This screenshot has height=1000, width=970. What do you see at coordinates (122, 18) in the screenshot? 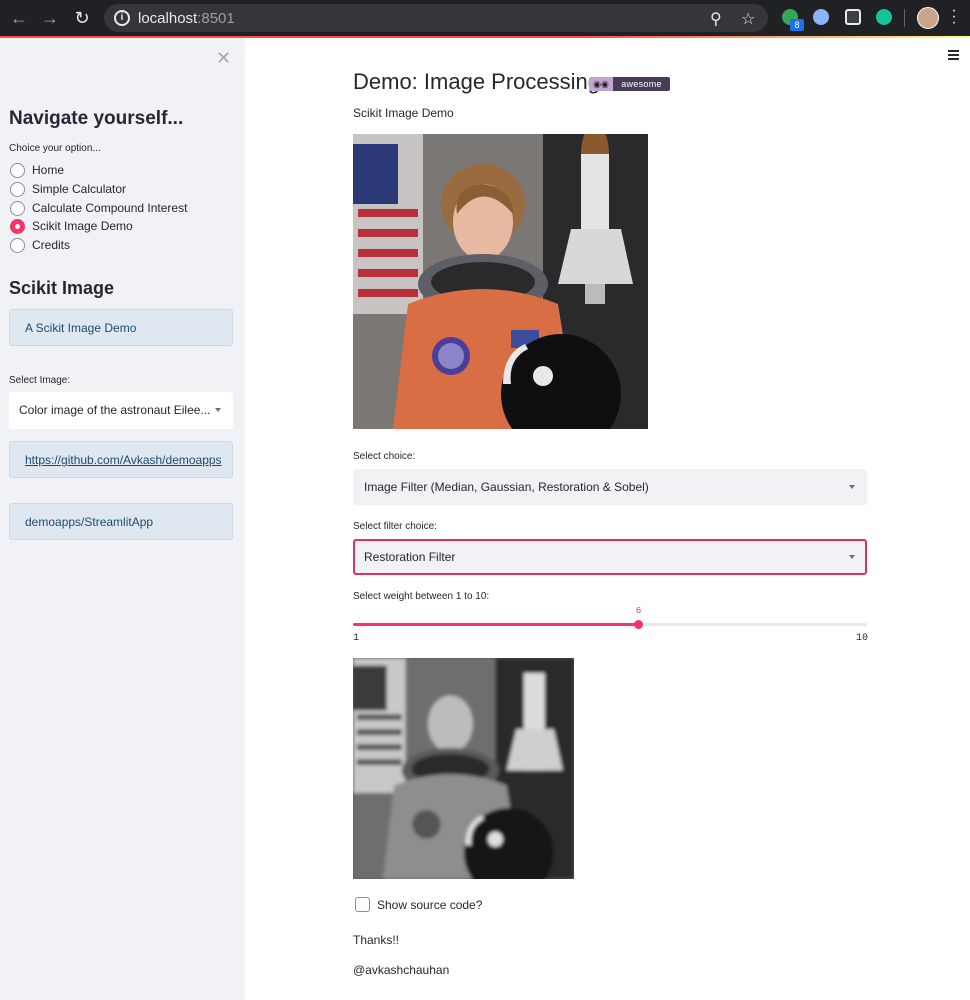
I see `info-icon: i` at bounding box center [122, 18].